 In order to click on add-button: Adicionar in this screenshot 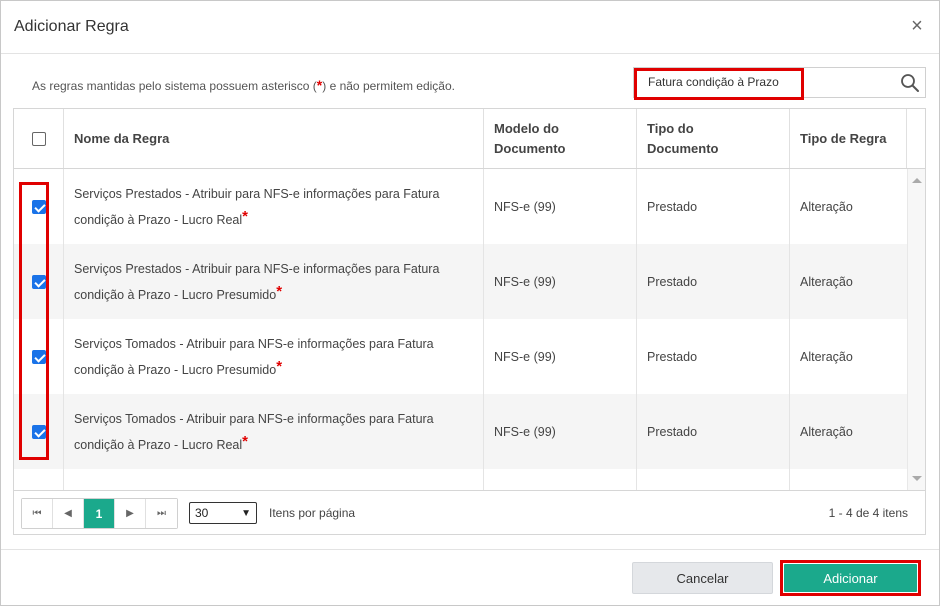, I will do `click(850, 578)`.